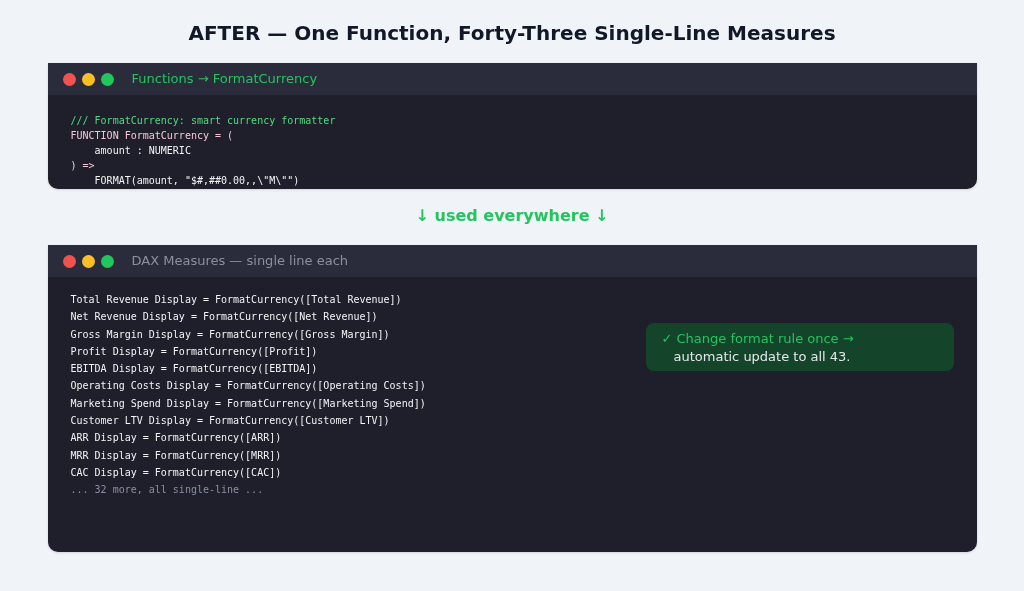 The height and width of the screenshot is (591, 1024). Describe the element at coordinates (762, 357) in the screenshot. I see `callout-text: automatic update to all 43.` at that location.